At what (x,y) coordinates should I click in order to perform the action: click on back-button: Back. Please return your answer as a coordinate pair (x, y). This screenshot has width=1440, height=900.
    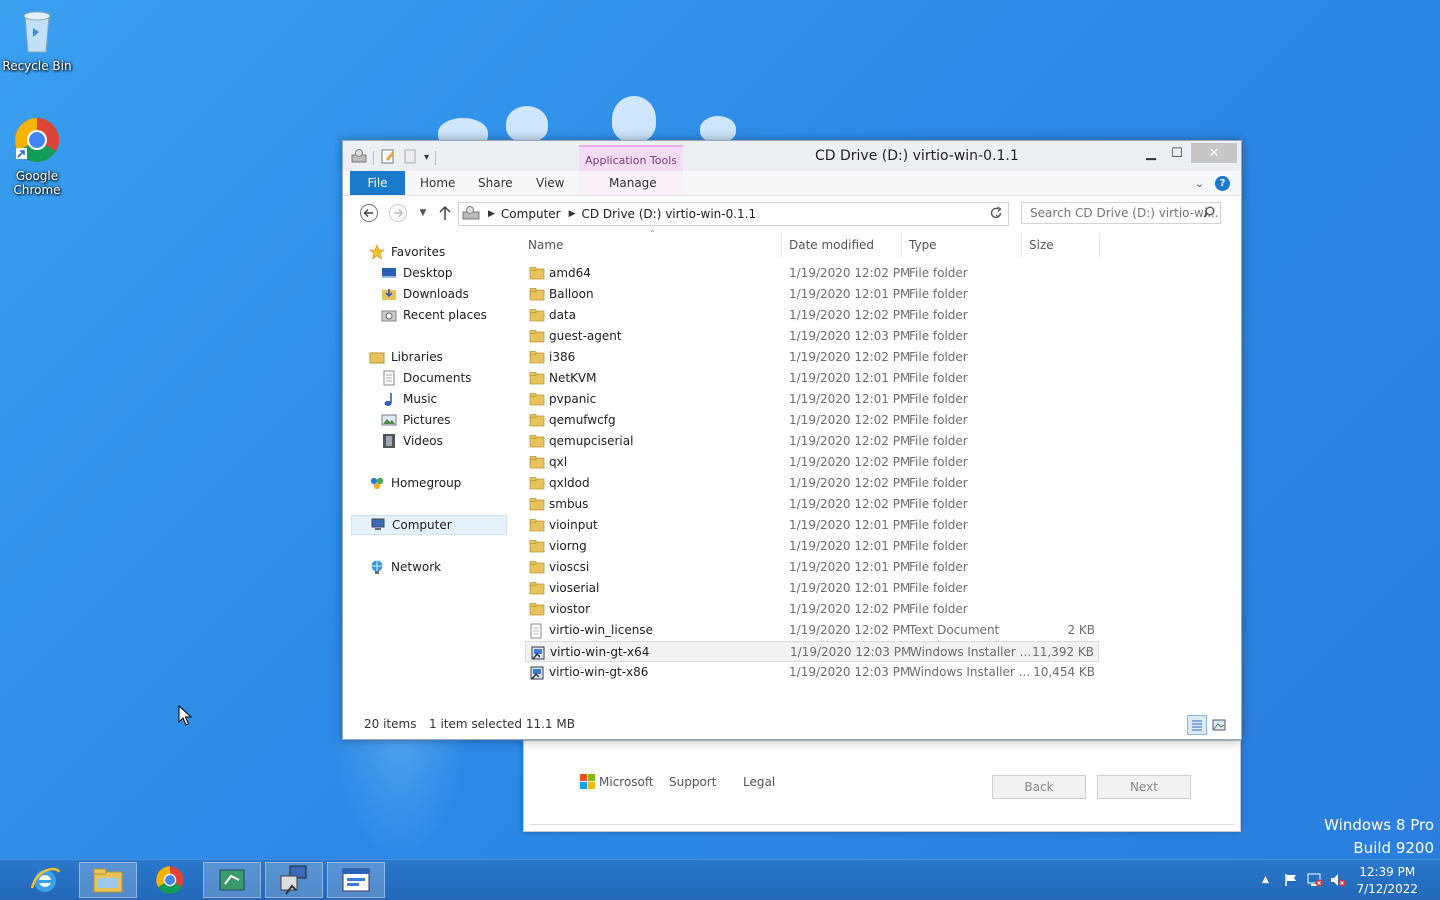
    Looking at the image, I should click on (1039, 787).